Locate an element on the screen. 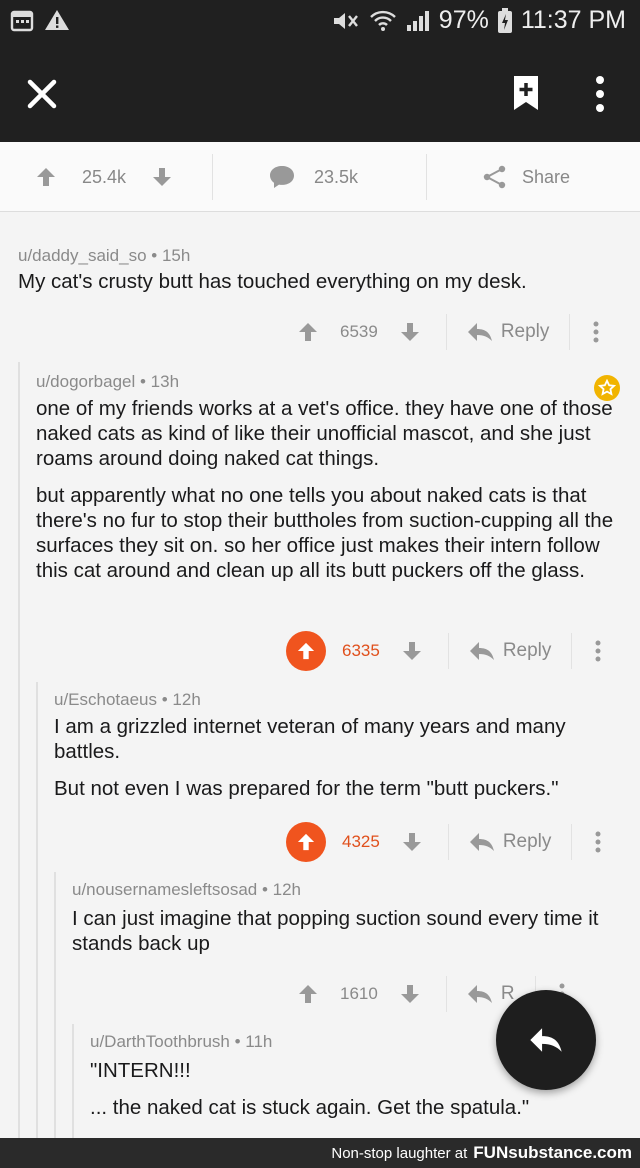 Image resolution: width=640 pixels, height=1168 pixels. comment-icon is located at coordinates (282, 177).